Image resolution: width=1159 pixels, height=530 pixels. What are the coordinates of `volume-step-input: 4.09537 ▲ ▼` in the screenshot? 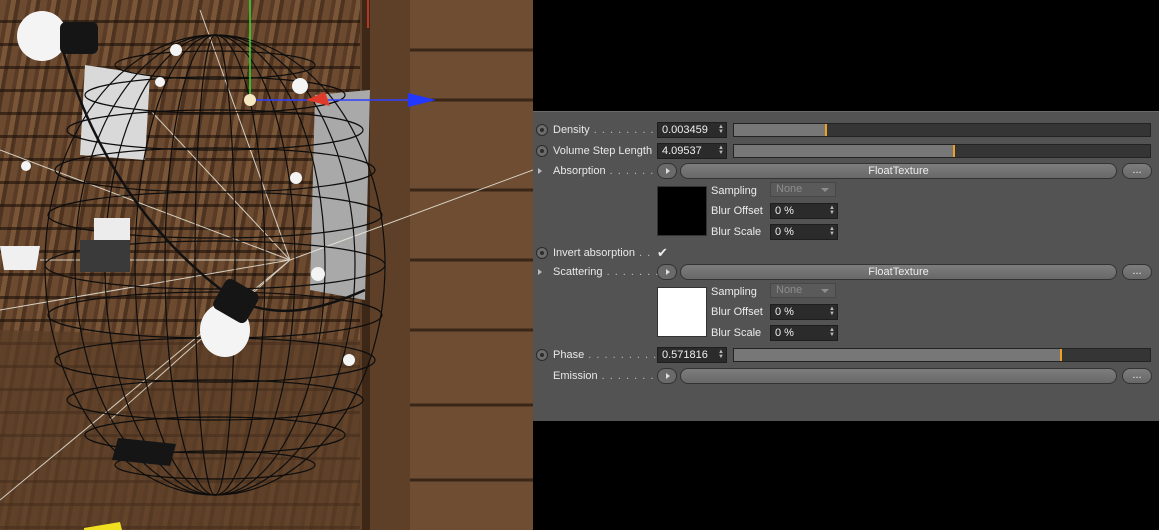 It's located at (692, 151).